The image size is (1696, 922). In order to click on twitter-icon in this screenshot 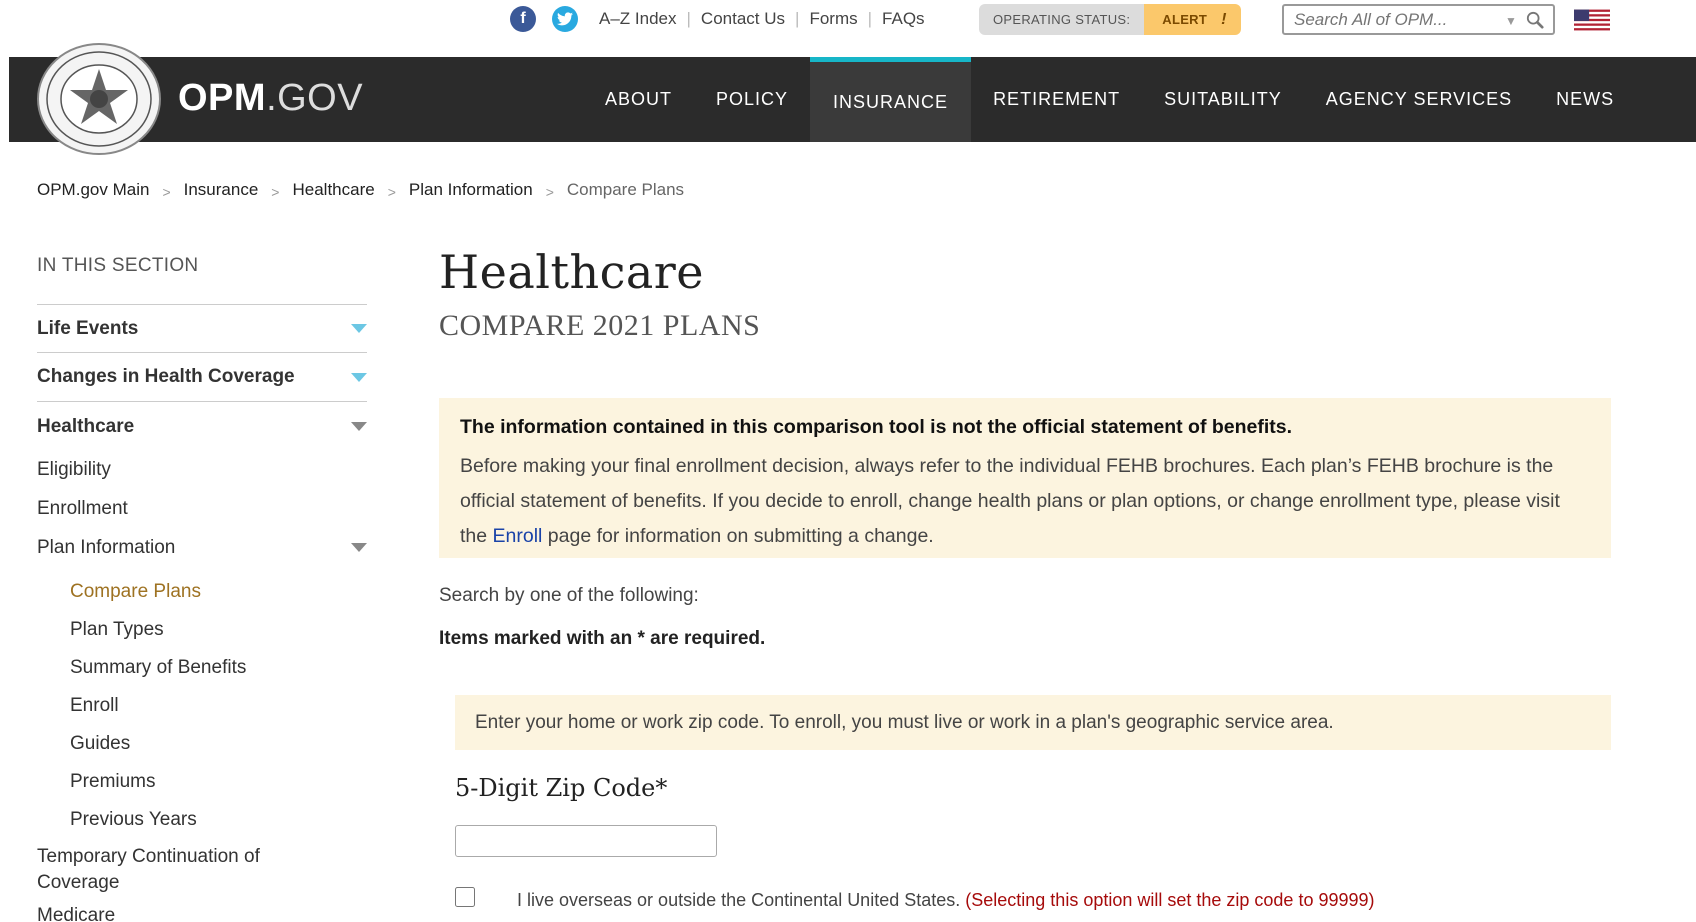, I will do `click(565, 19)`.